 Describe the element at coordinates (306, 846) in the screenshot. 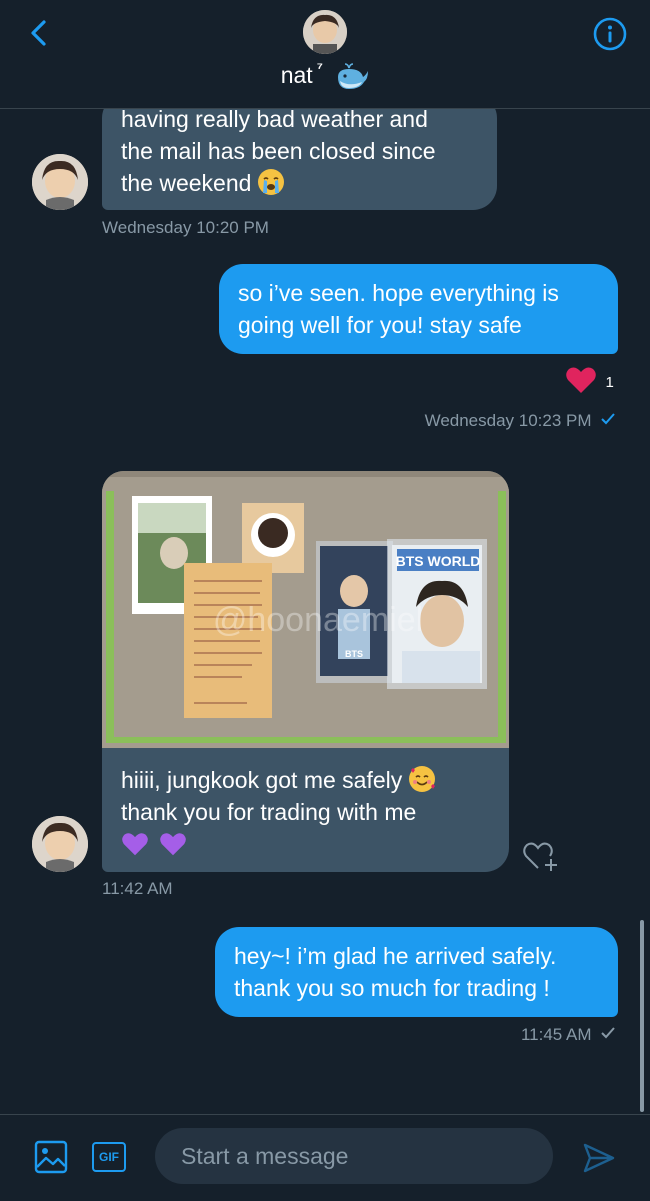

I see `message-line` at that location.